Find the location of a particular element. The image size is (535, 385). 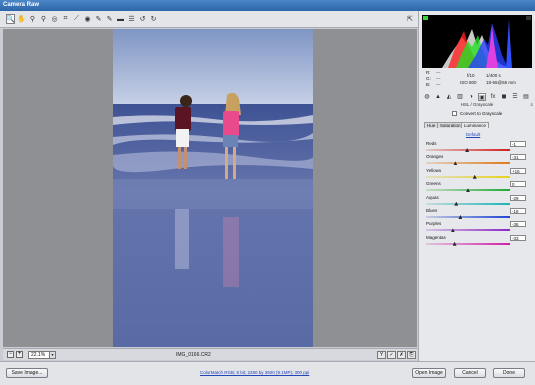

tab-saturation: Saturation is located at coordinates (450, 125).